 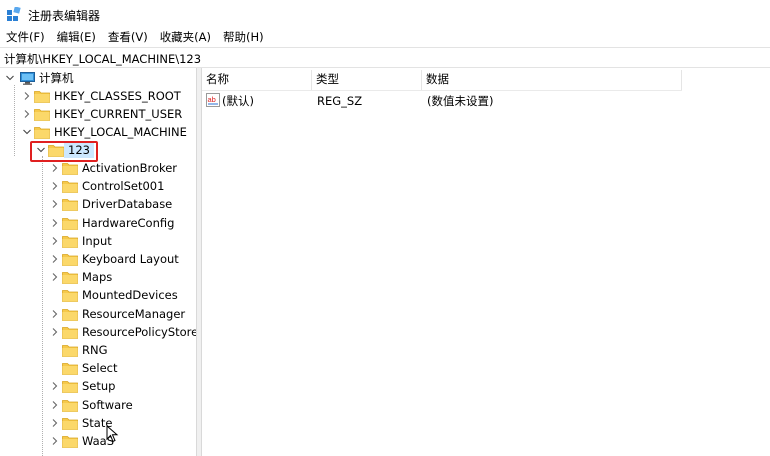 I want to click on registry-editor-icon, so click(x=14, y=14).